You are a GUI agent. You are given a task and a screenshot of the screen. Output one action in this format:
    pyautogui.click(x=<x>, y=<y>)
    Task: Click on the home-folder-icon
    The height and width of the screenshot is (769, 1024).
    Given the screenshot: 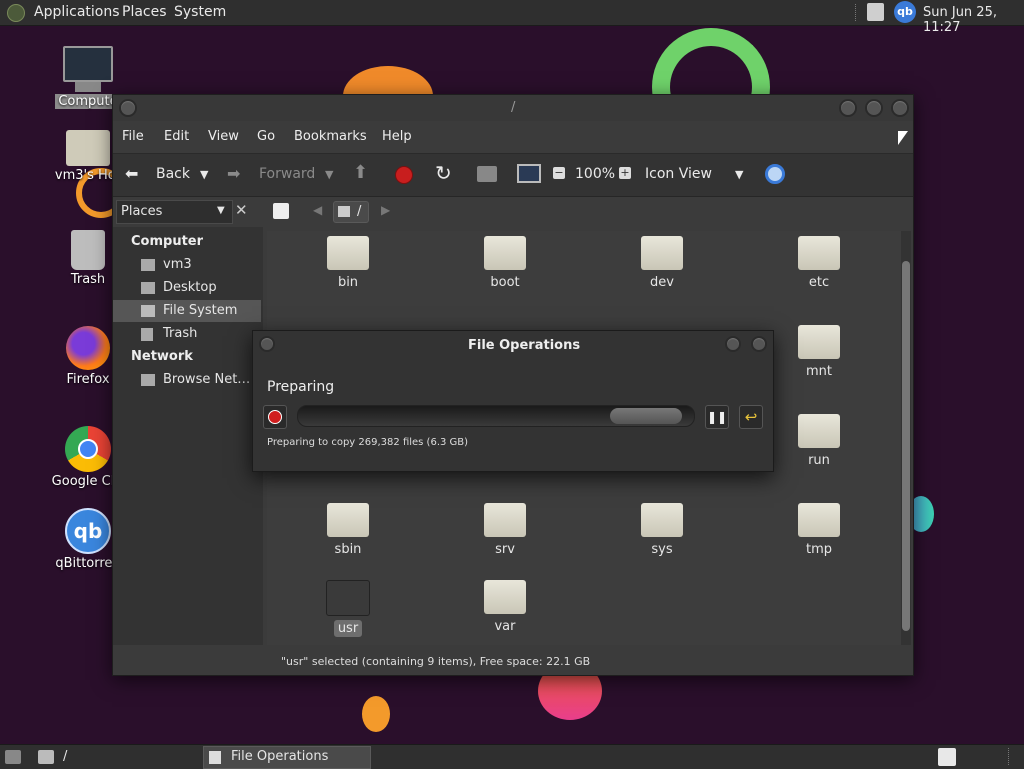 What is the action you would take?
    pyautogui.click(x=88, y=148)
    